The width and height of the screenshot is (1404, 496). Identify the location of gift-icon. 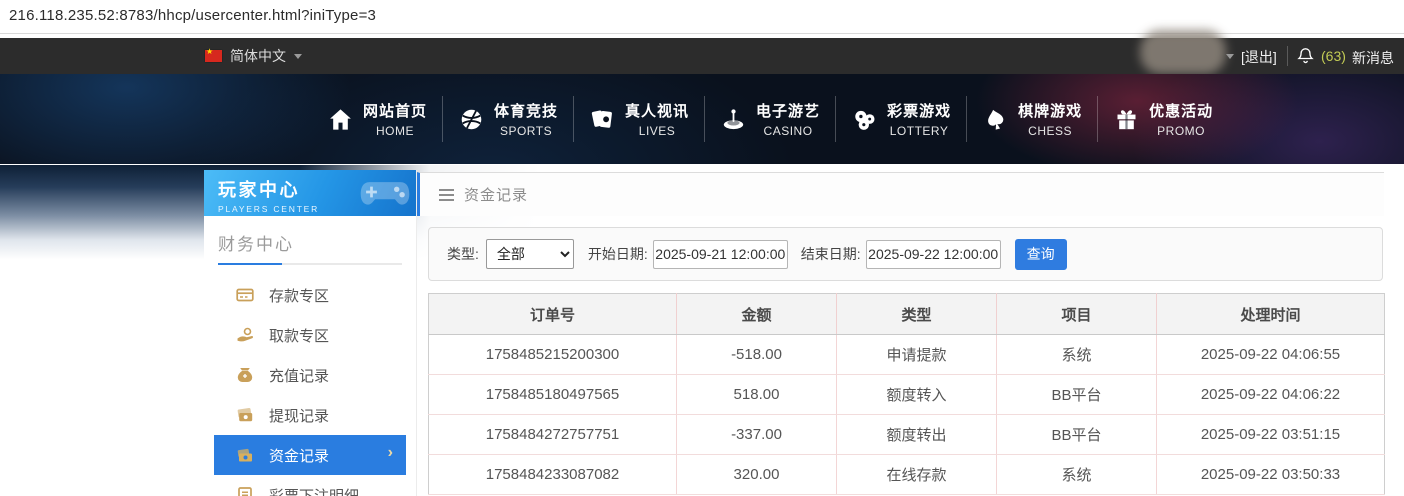
(1126, 119).